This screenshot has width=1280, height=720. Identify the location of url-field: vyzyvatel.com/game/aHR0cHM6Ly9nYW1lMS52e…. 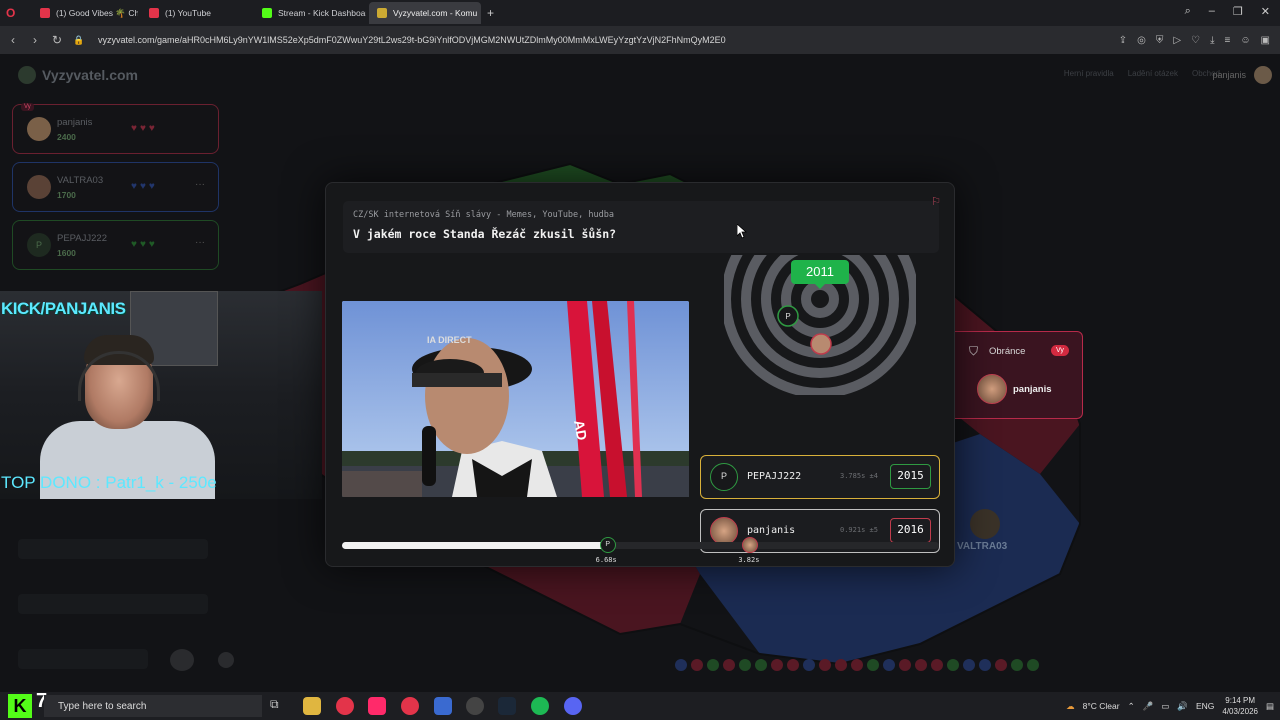
(412, 40).